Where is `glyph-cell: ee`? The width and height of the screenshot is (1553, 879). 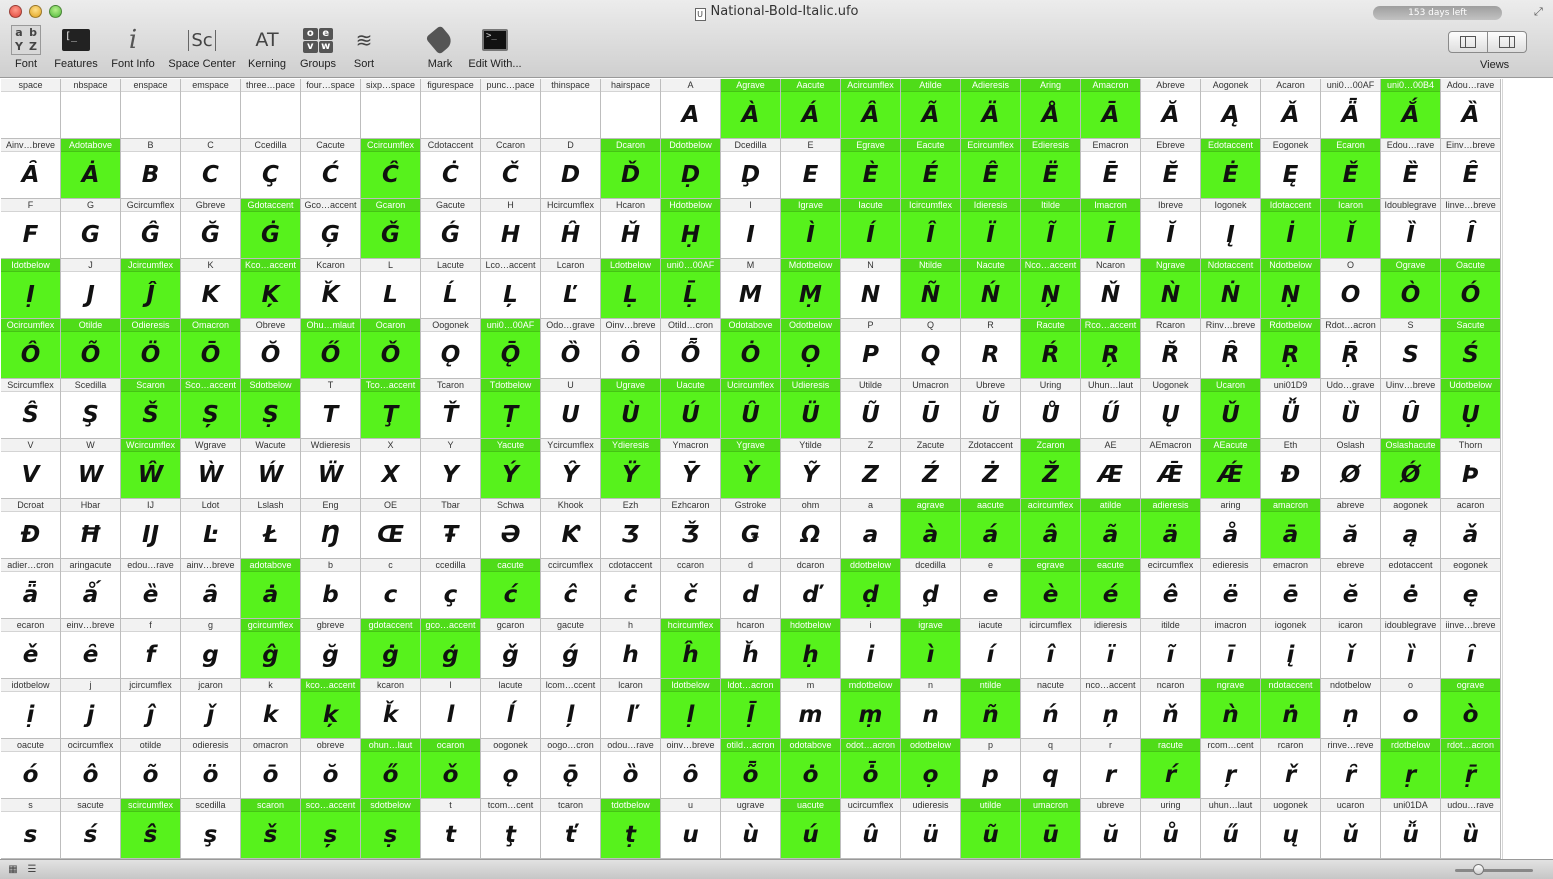
glyph-cell: ee is located at coordinates (991, 589).